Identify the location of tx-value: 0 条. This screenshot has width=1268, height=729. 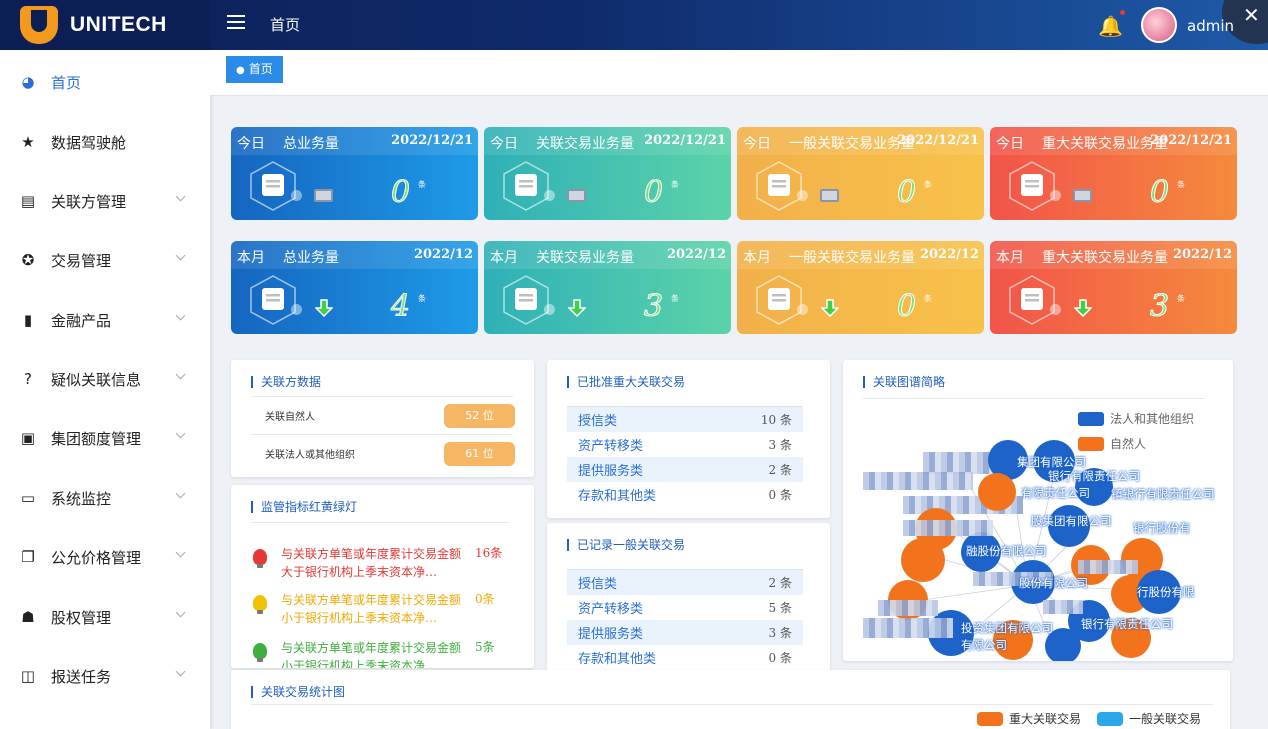
(780, 658).